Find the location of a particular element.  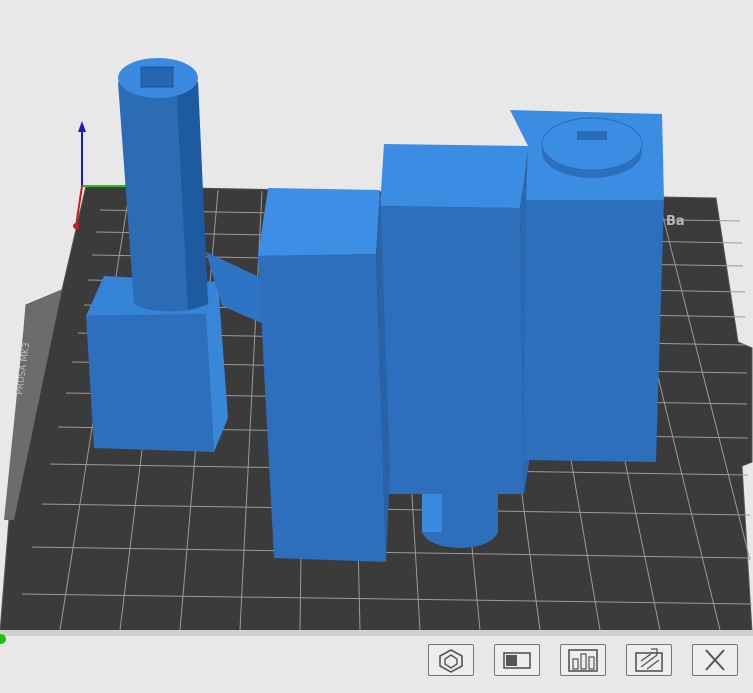

front-block-top is located at coordinates (319, 222).